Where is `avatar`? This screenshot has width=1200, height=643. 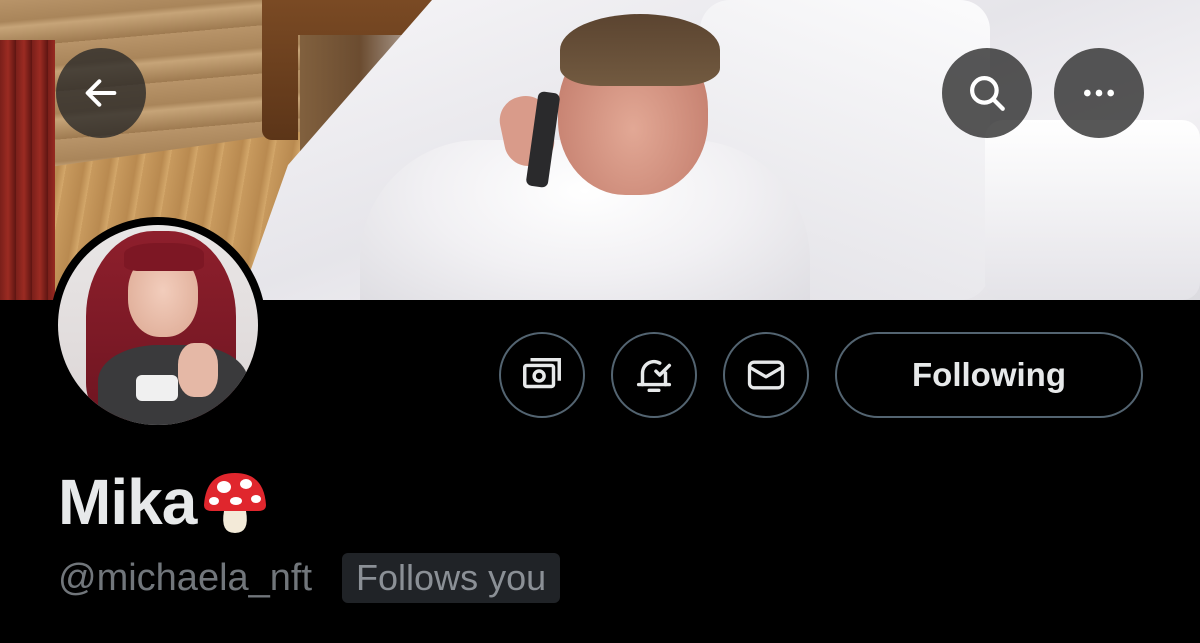 avatar is located at coordinates (158, 325).